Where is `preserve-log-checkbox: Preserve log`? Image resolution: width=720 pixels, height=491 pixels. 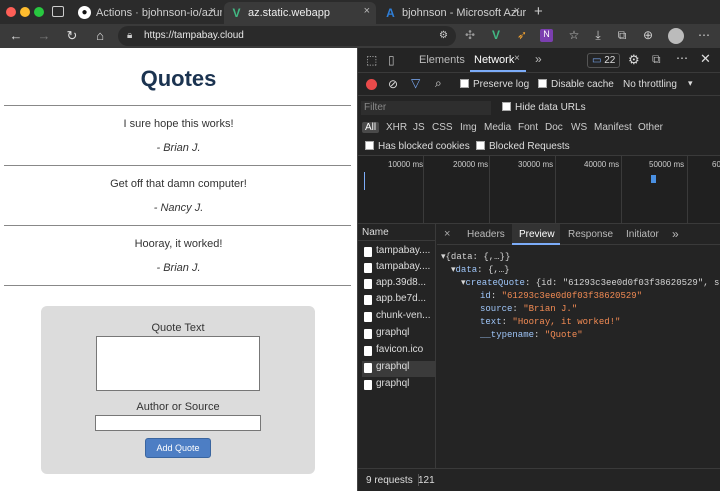 preserve-log-checkbox: Preserve log is located at coordinates (494, 84).